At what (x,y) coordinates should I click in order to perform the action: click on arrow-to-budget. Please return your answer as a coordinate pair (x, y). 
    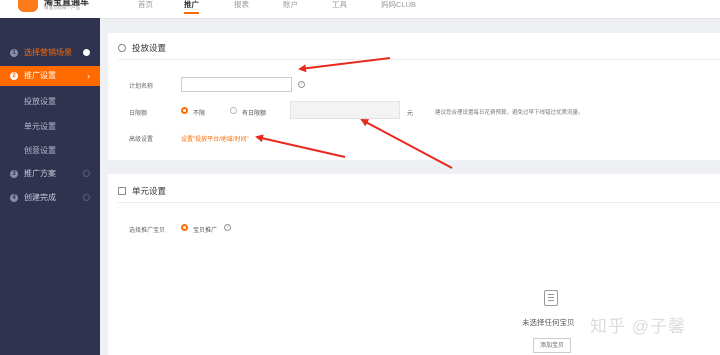
    Looking at the image, I should click on (406, 144).